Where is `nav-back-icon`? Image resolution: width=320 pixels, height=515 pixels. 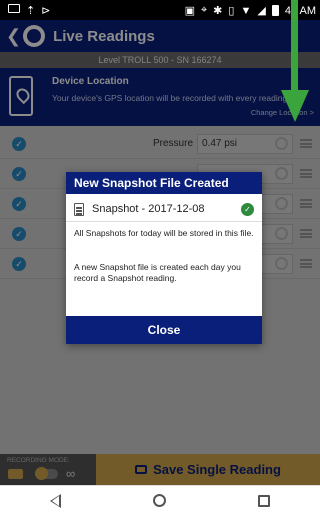
nav-back-icon is located at coordinates (55, 501).